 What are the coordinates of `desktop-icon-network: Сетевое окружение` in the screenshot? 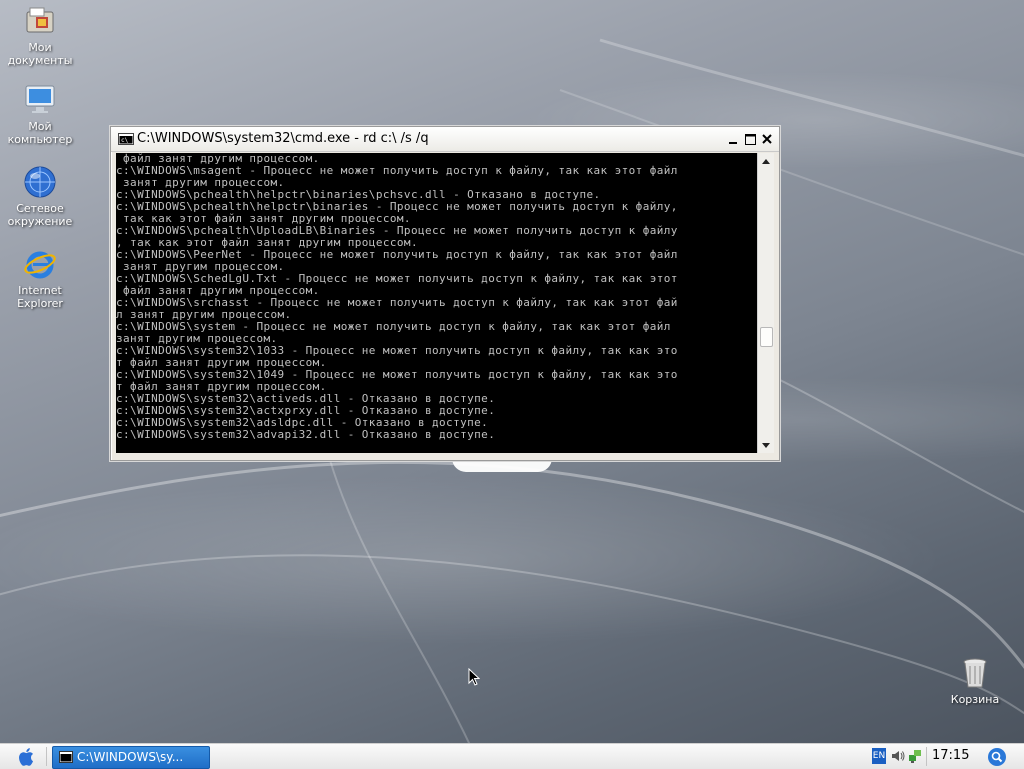 It's located at (40, 196).